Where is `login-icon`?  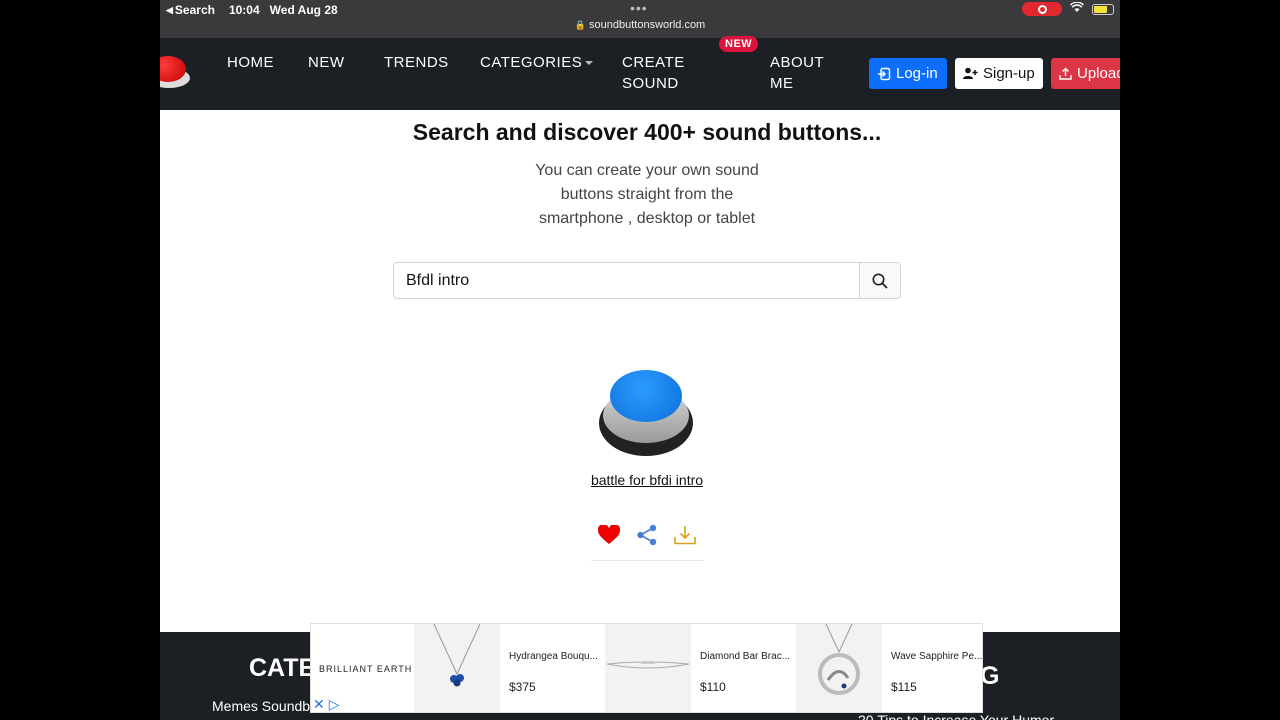
login-icon is located at coordinates (884, 73).